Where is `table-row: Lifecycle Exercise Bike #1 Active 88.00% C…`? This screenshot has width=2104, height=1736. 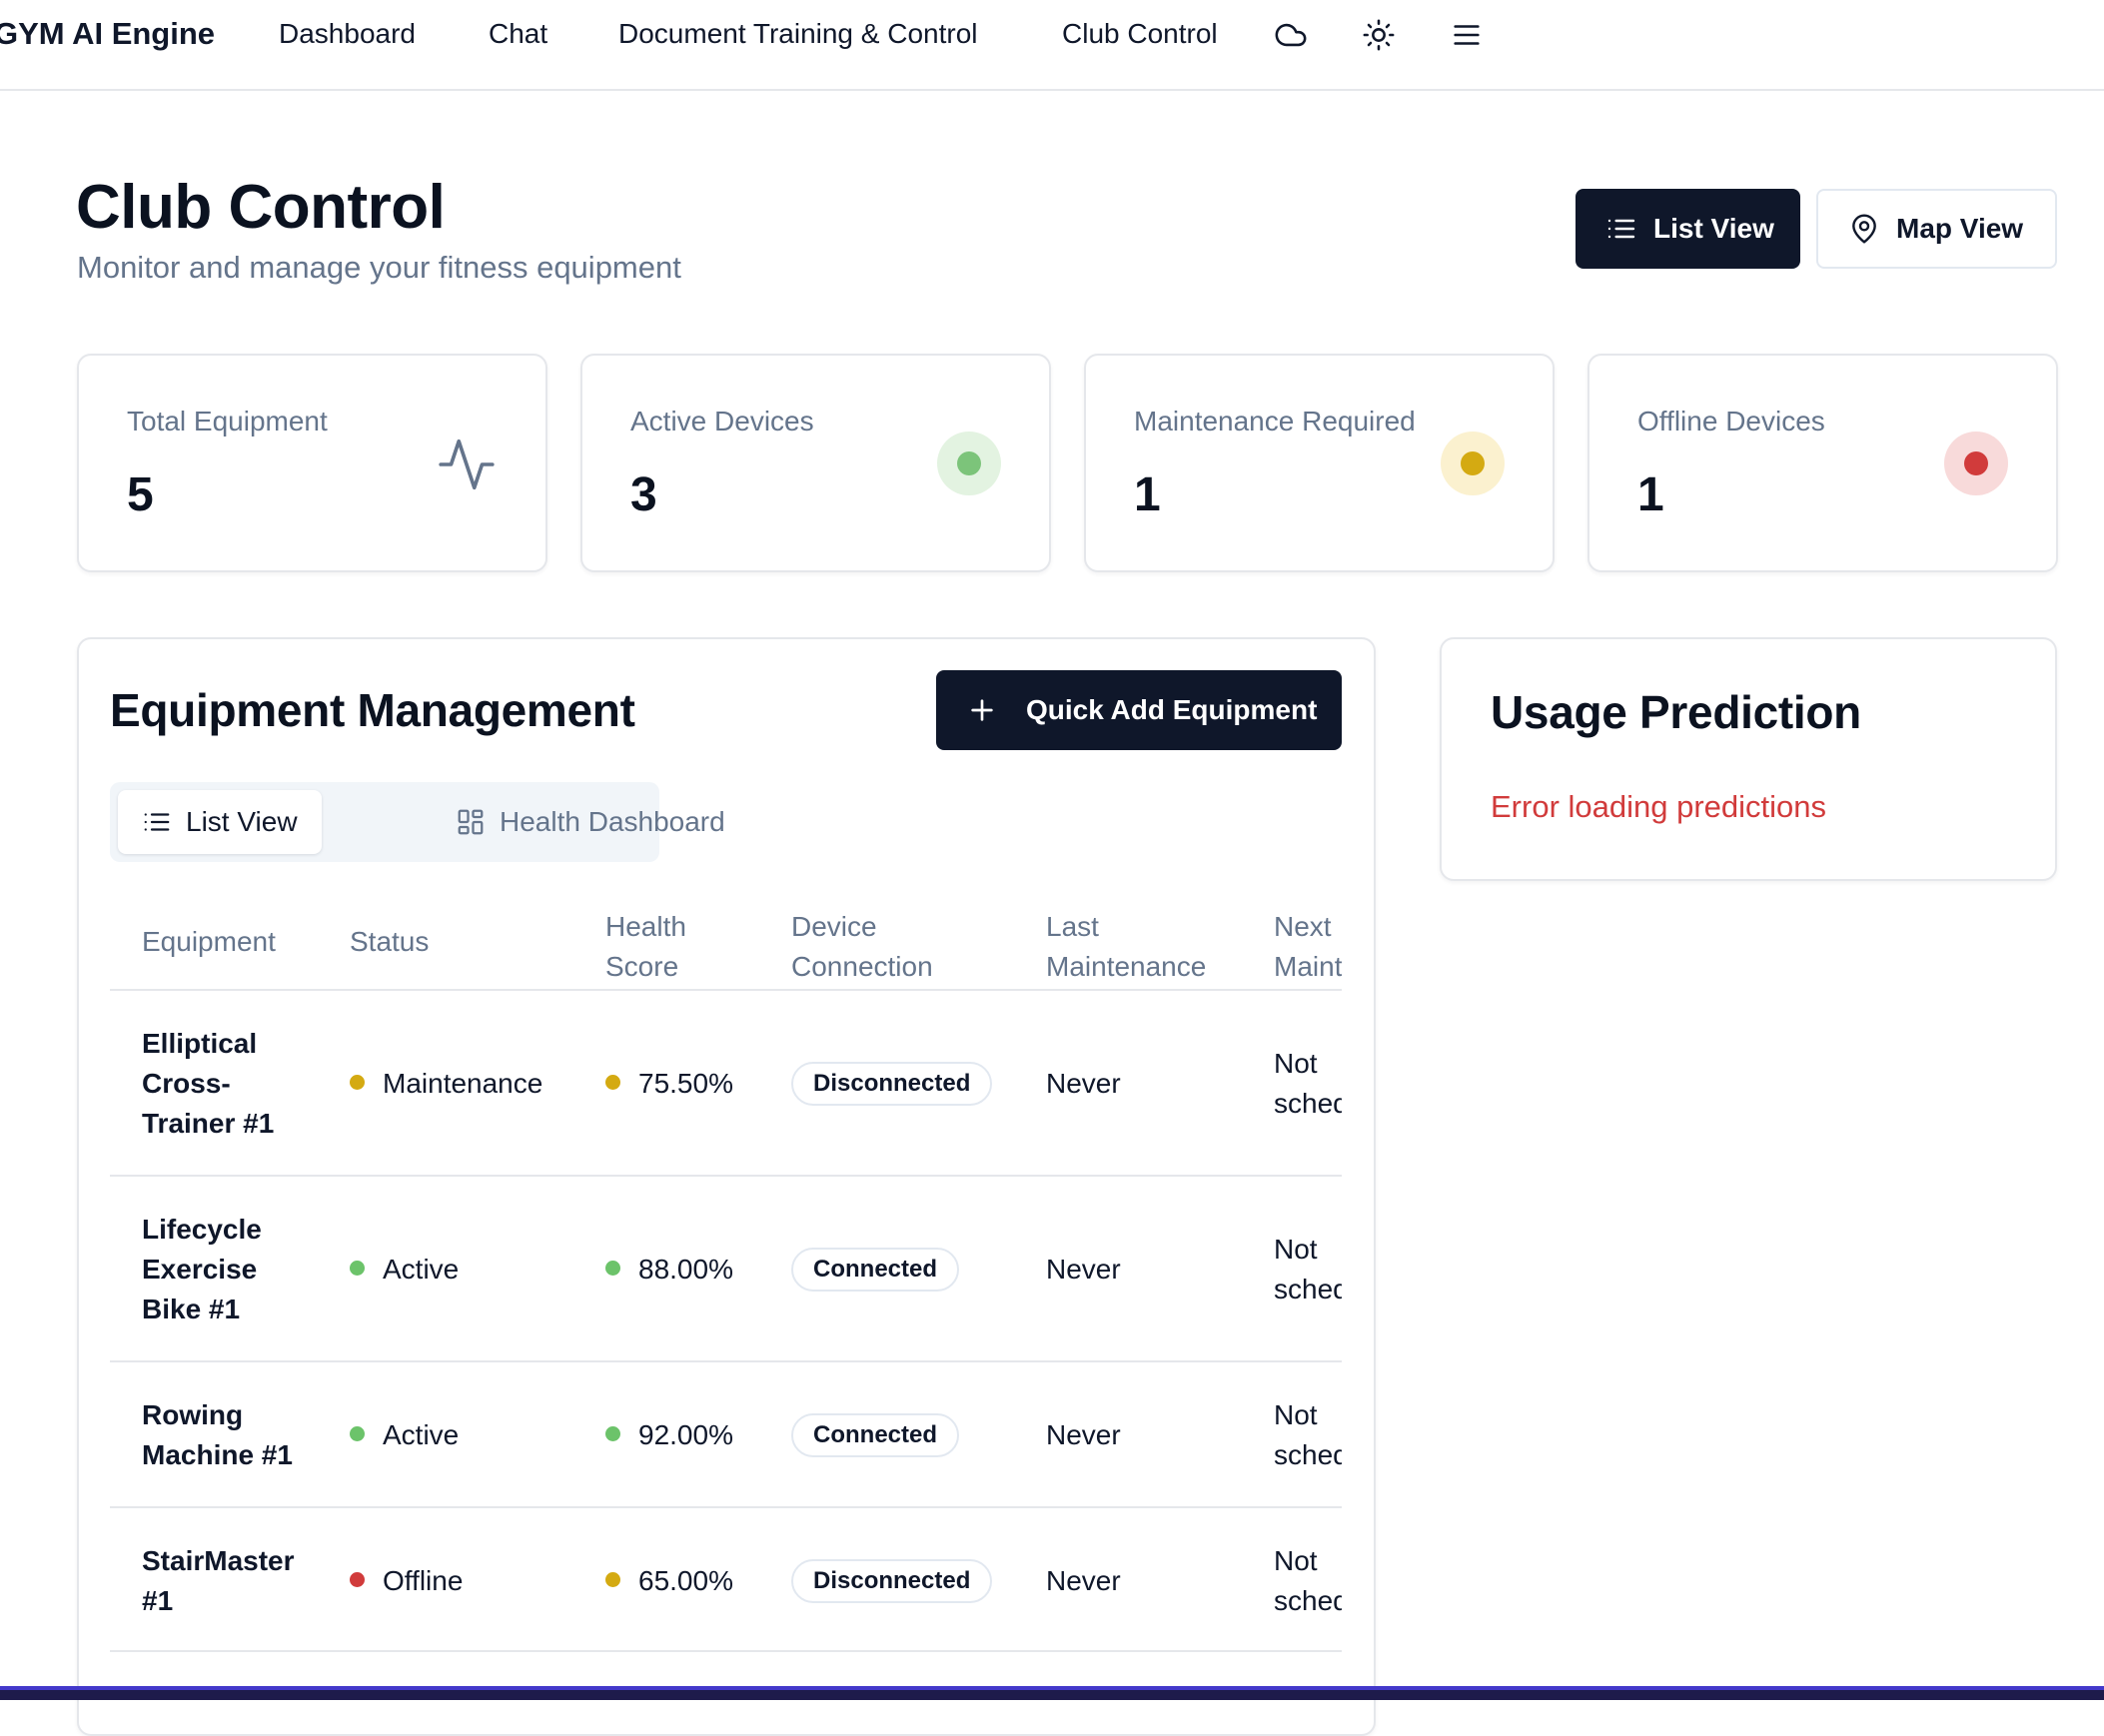 table-row: Lifecycle Exercise Bike #1 Active 88.00% C… is located at coordinates (726, 1267).